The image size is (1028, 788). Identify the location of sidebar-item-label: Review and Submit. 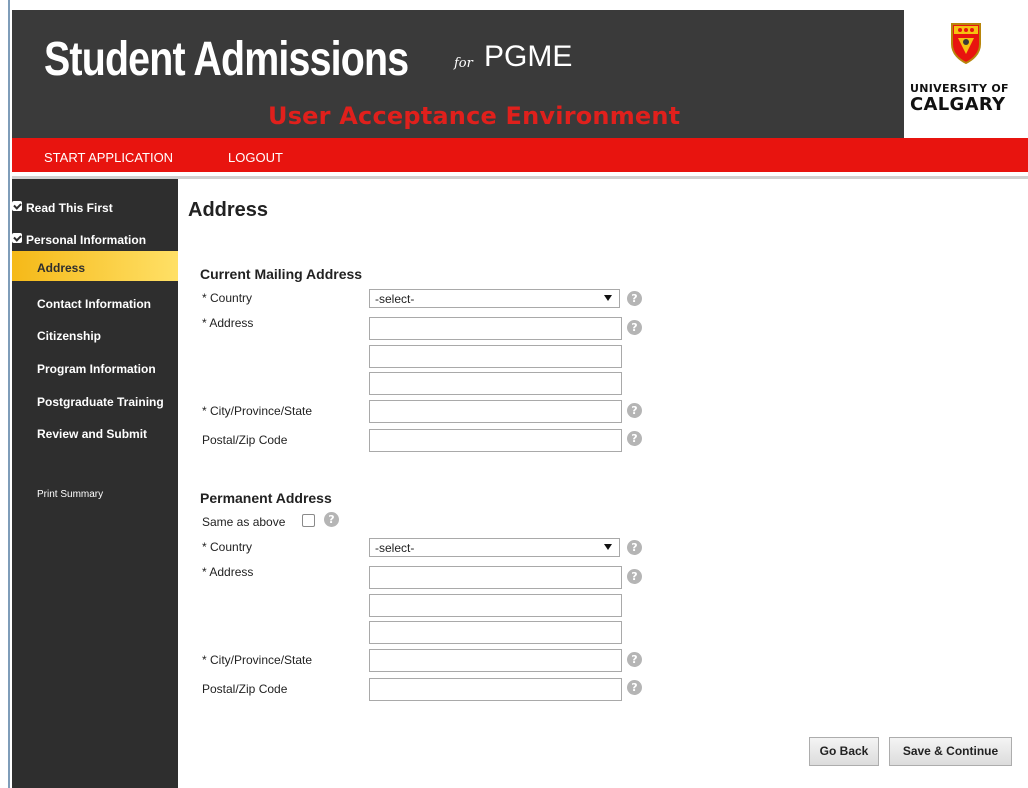
(92, 434).